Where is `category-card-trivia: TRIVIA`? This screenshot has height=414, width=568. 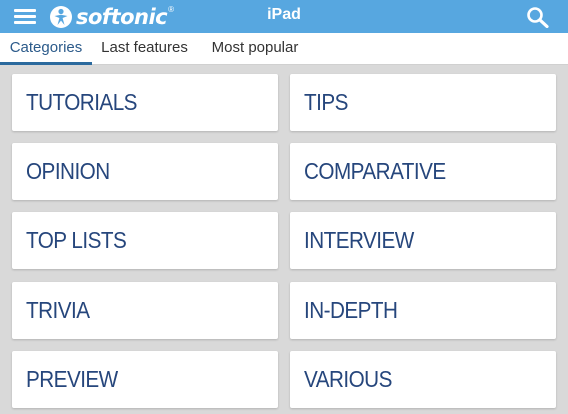 category-card-trivia: TRIVIA is located at coordinates (145, 310).